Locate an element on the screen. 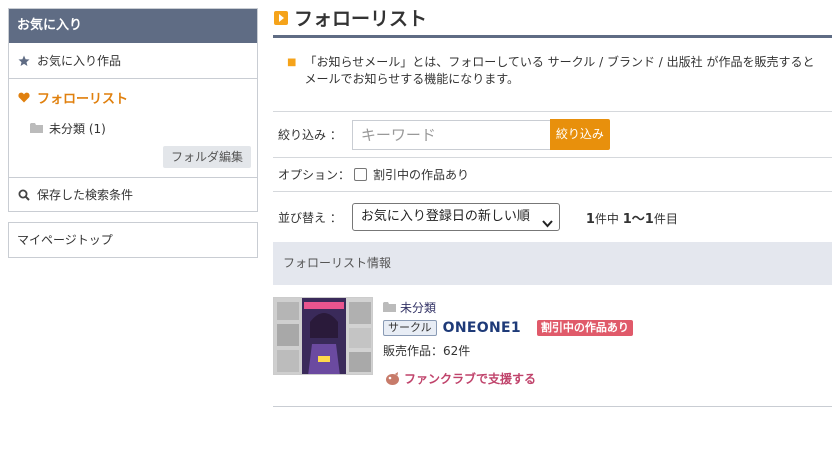 This screenshot has height=462, width=832. folder-edit-button: フォルダ編集 is located at coordinates (206, 157).